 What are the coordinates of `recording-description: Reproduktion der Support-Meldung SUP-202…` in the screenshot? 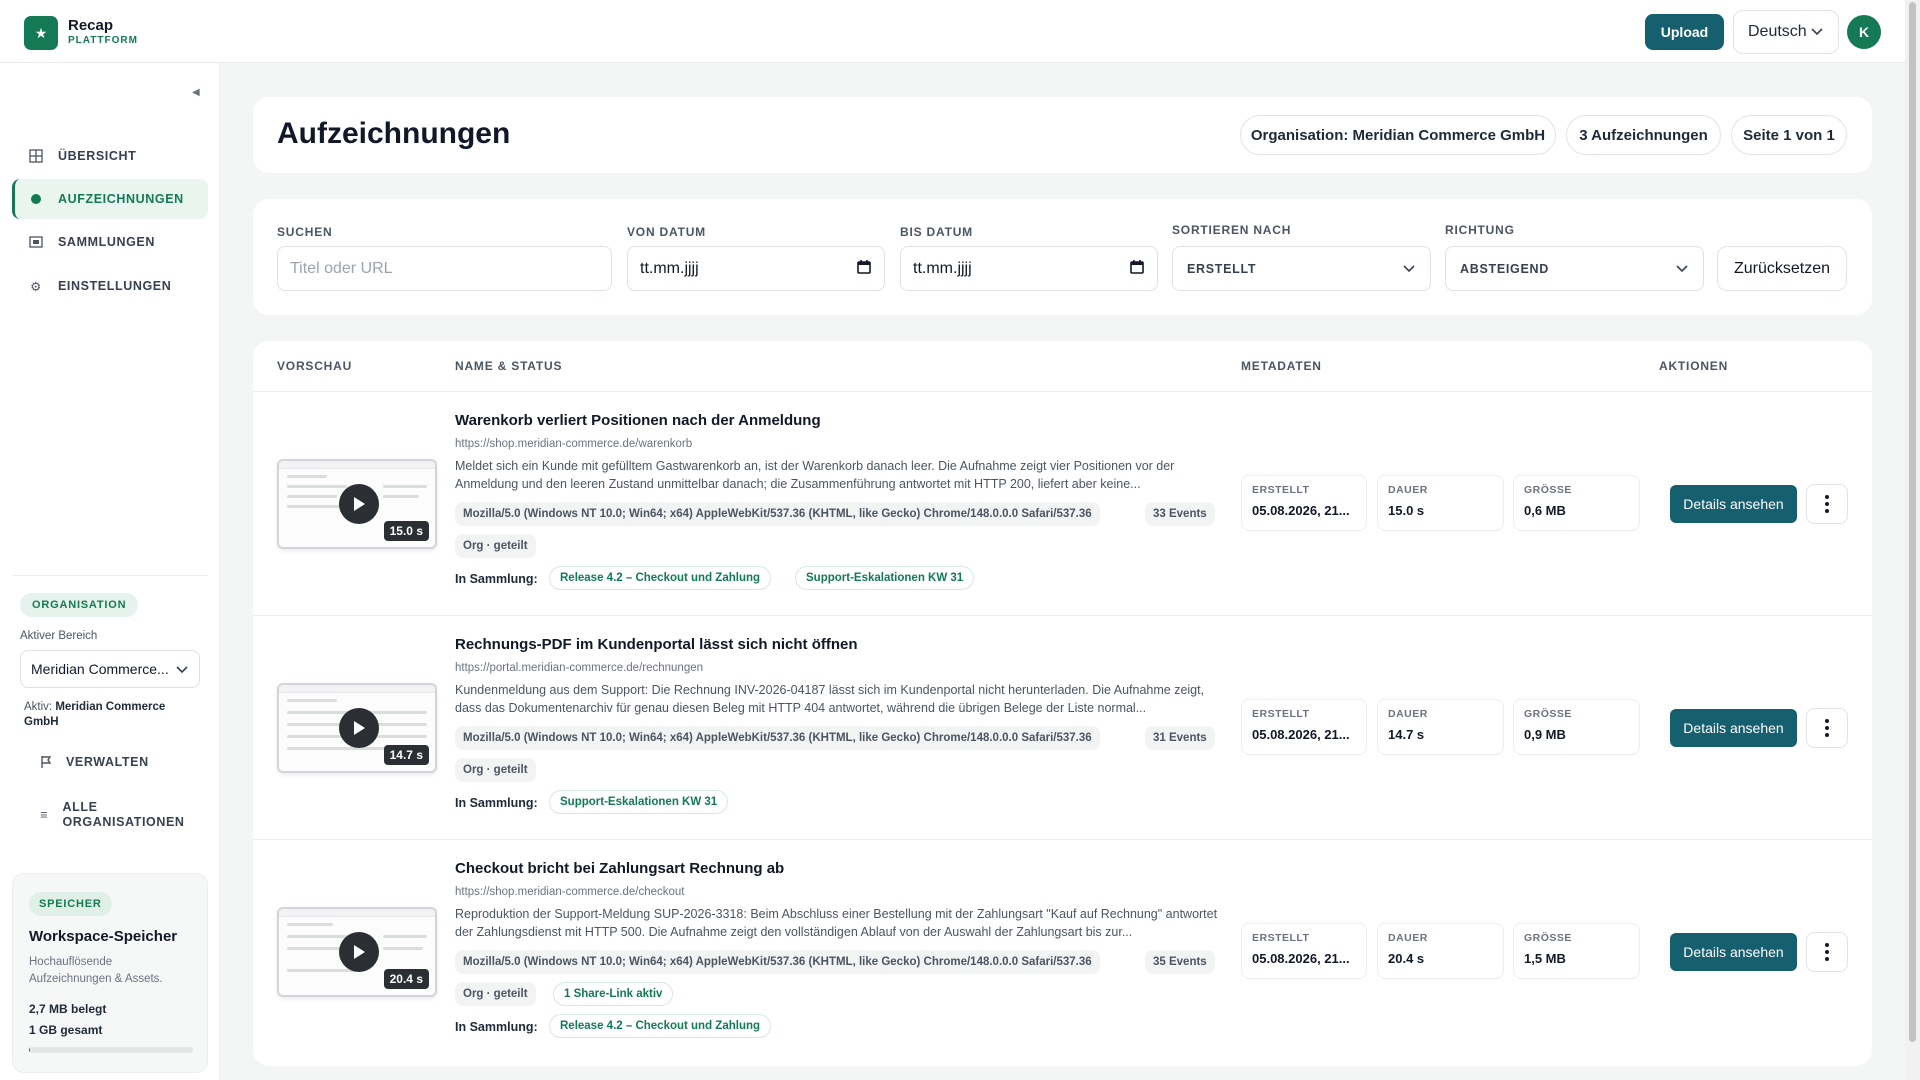 It's located at (836, 923).